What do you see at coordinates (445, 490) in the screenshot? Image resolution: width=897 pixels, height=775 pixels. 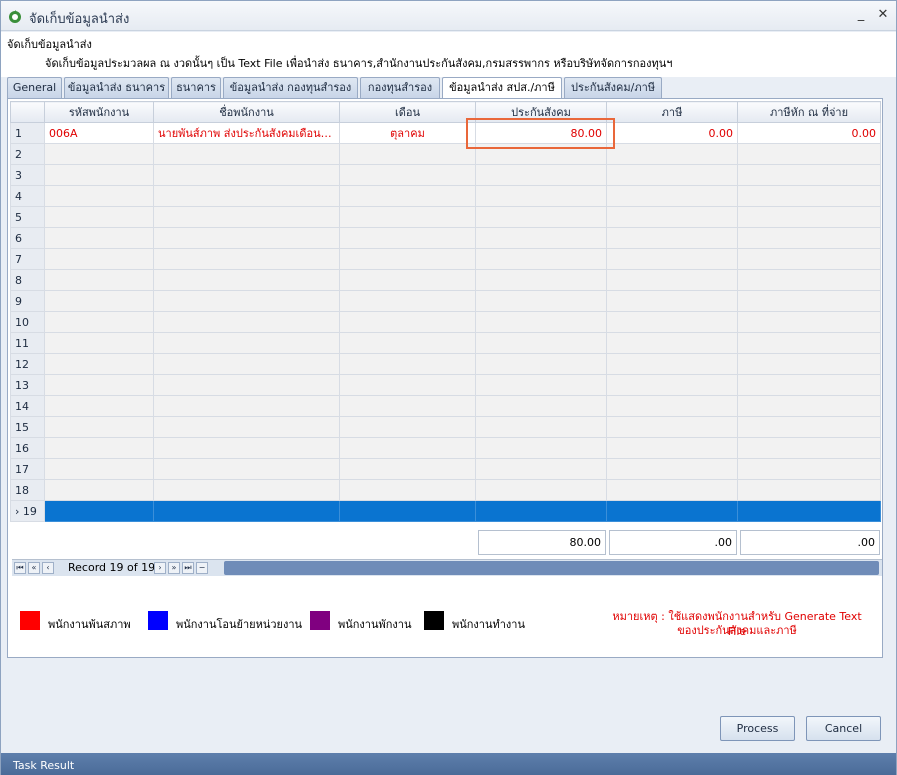 I see `table-row: 18` at bounding box center [445, 490].